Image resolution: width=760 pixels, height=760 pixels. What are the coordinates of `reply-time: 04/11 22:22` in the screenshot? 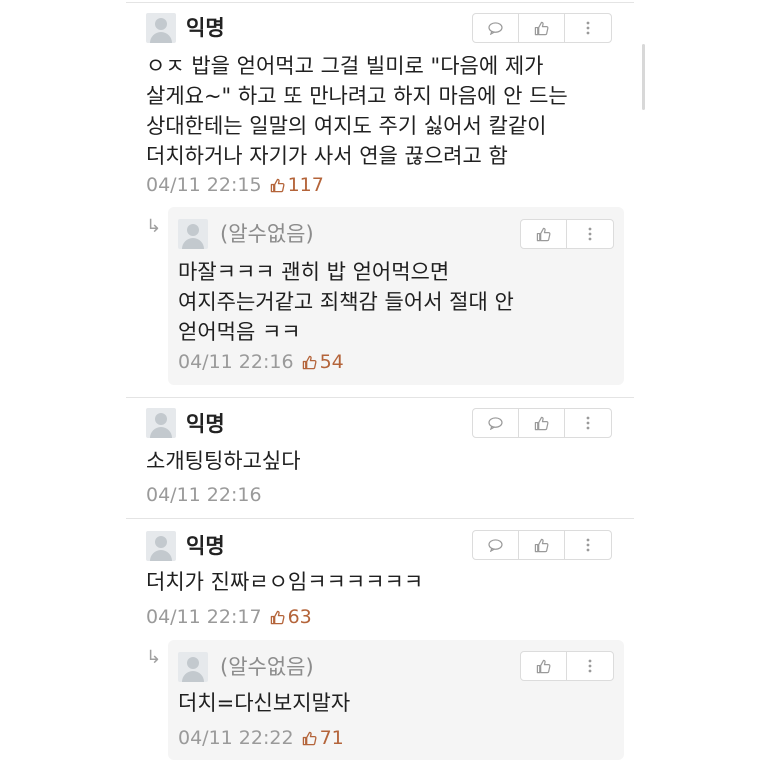 It's located at (236, 738).